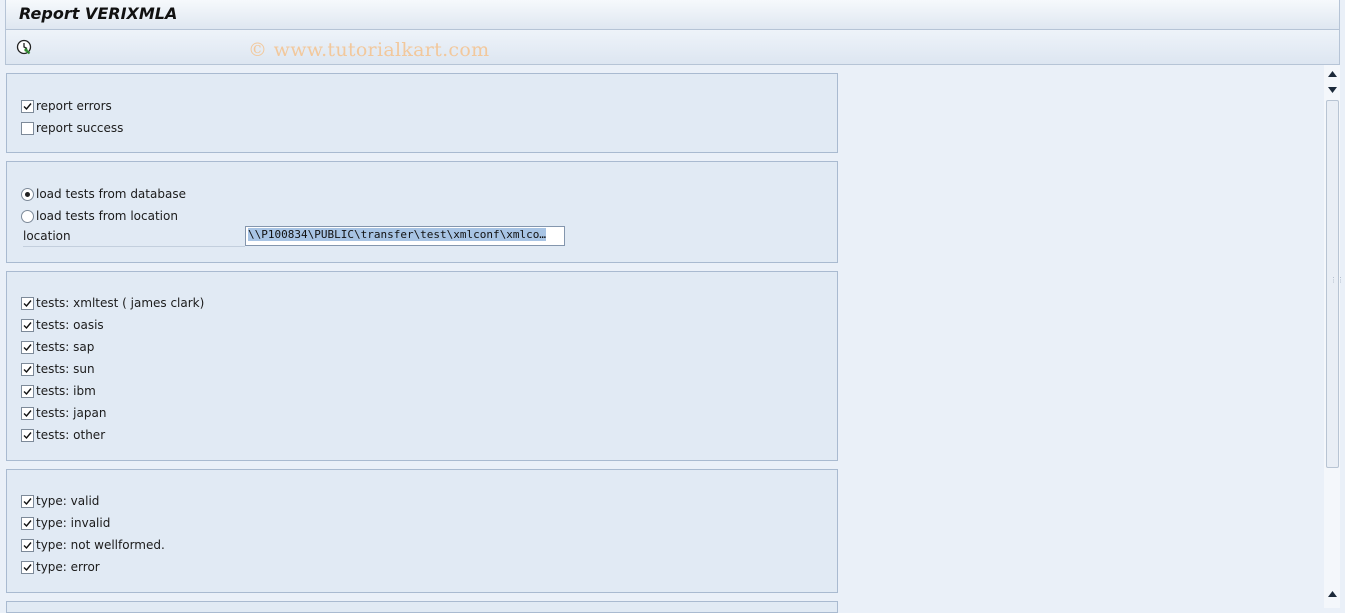  Describe the element at coordinates (71, 435) in the screenshot. I see `test-label: tests: other` at that location.